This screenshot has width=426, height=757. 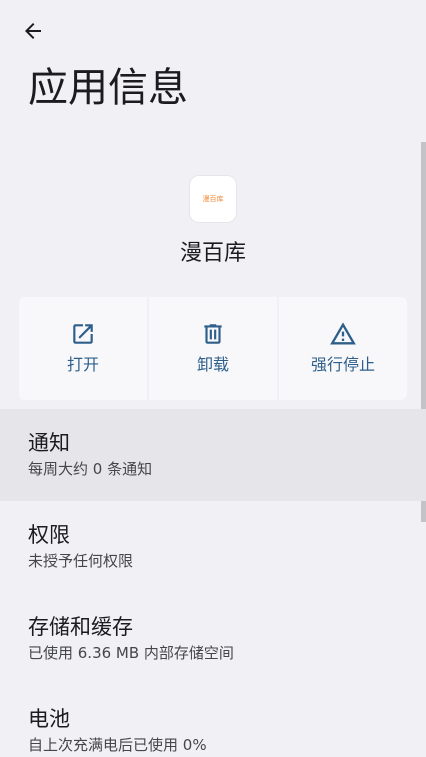 I want to click on uninstall-label: 卸载, so click(x=212, y=364).